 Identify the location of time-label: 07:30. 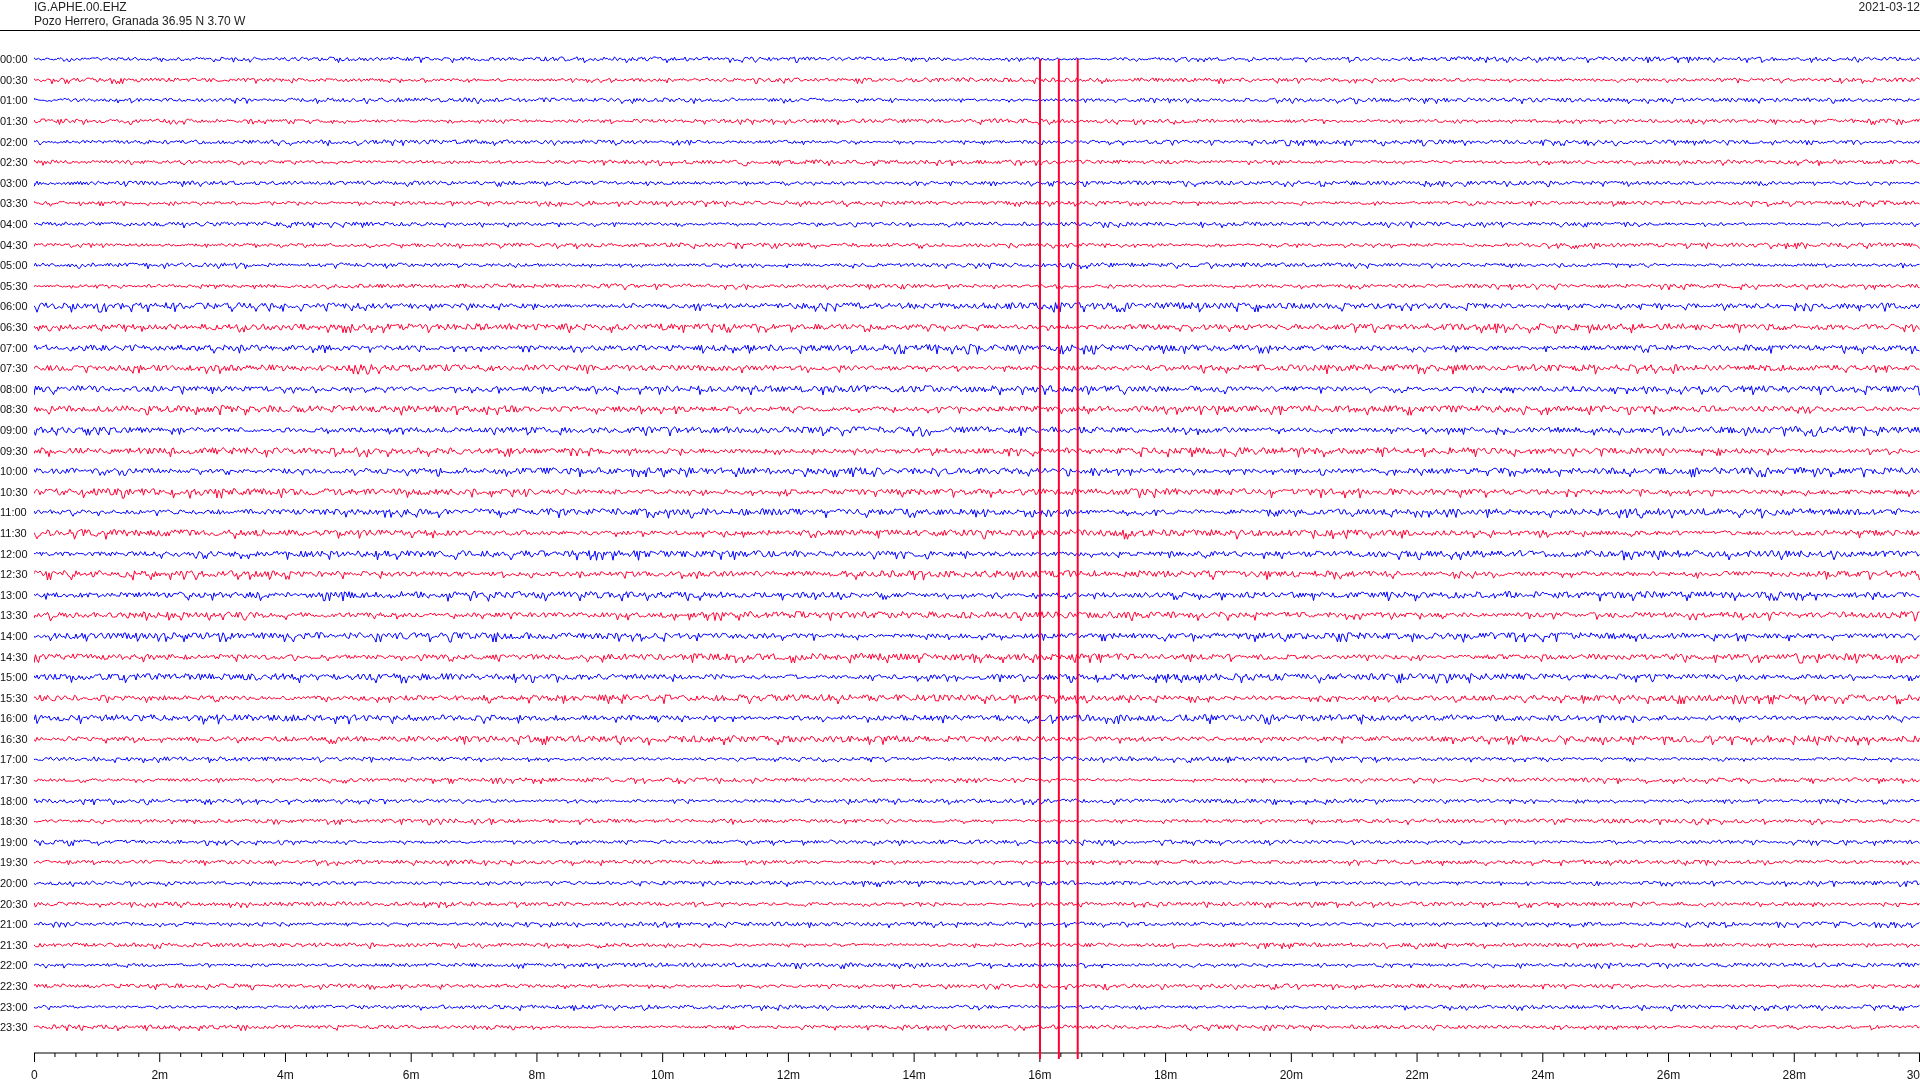
(14, 368).